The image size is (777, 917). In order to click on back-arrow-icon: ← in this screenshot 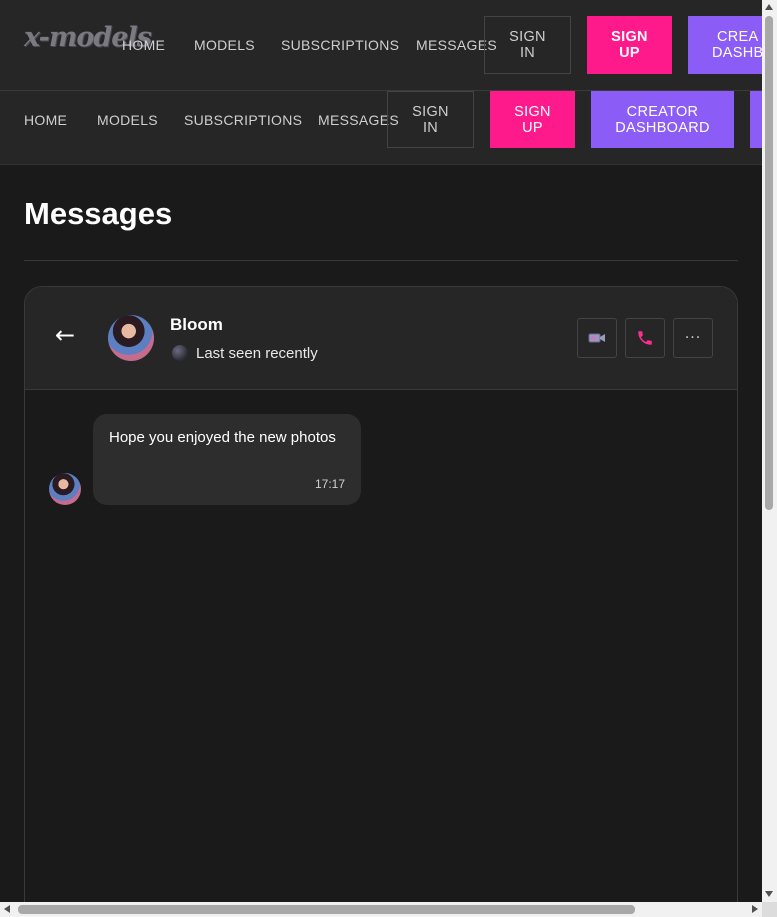, I will do `click(65, 335)`.